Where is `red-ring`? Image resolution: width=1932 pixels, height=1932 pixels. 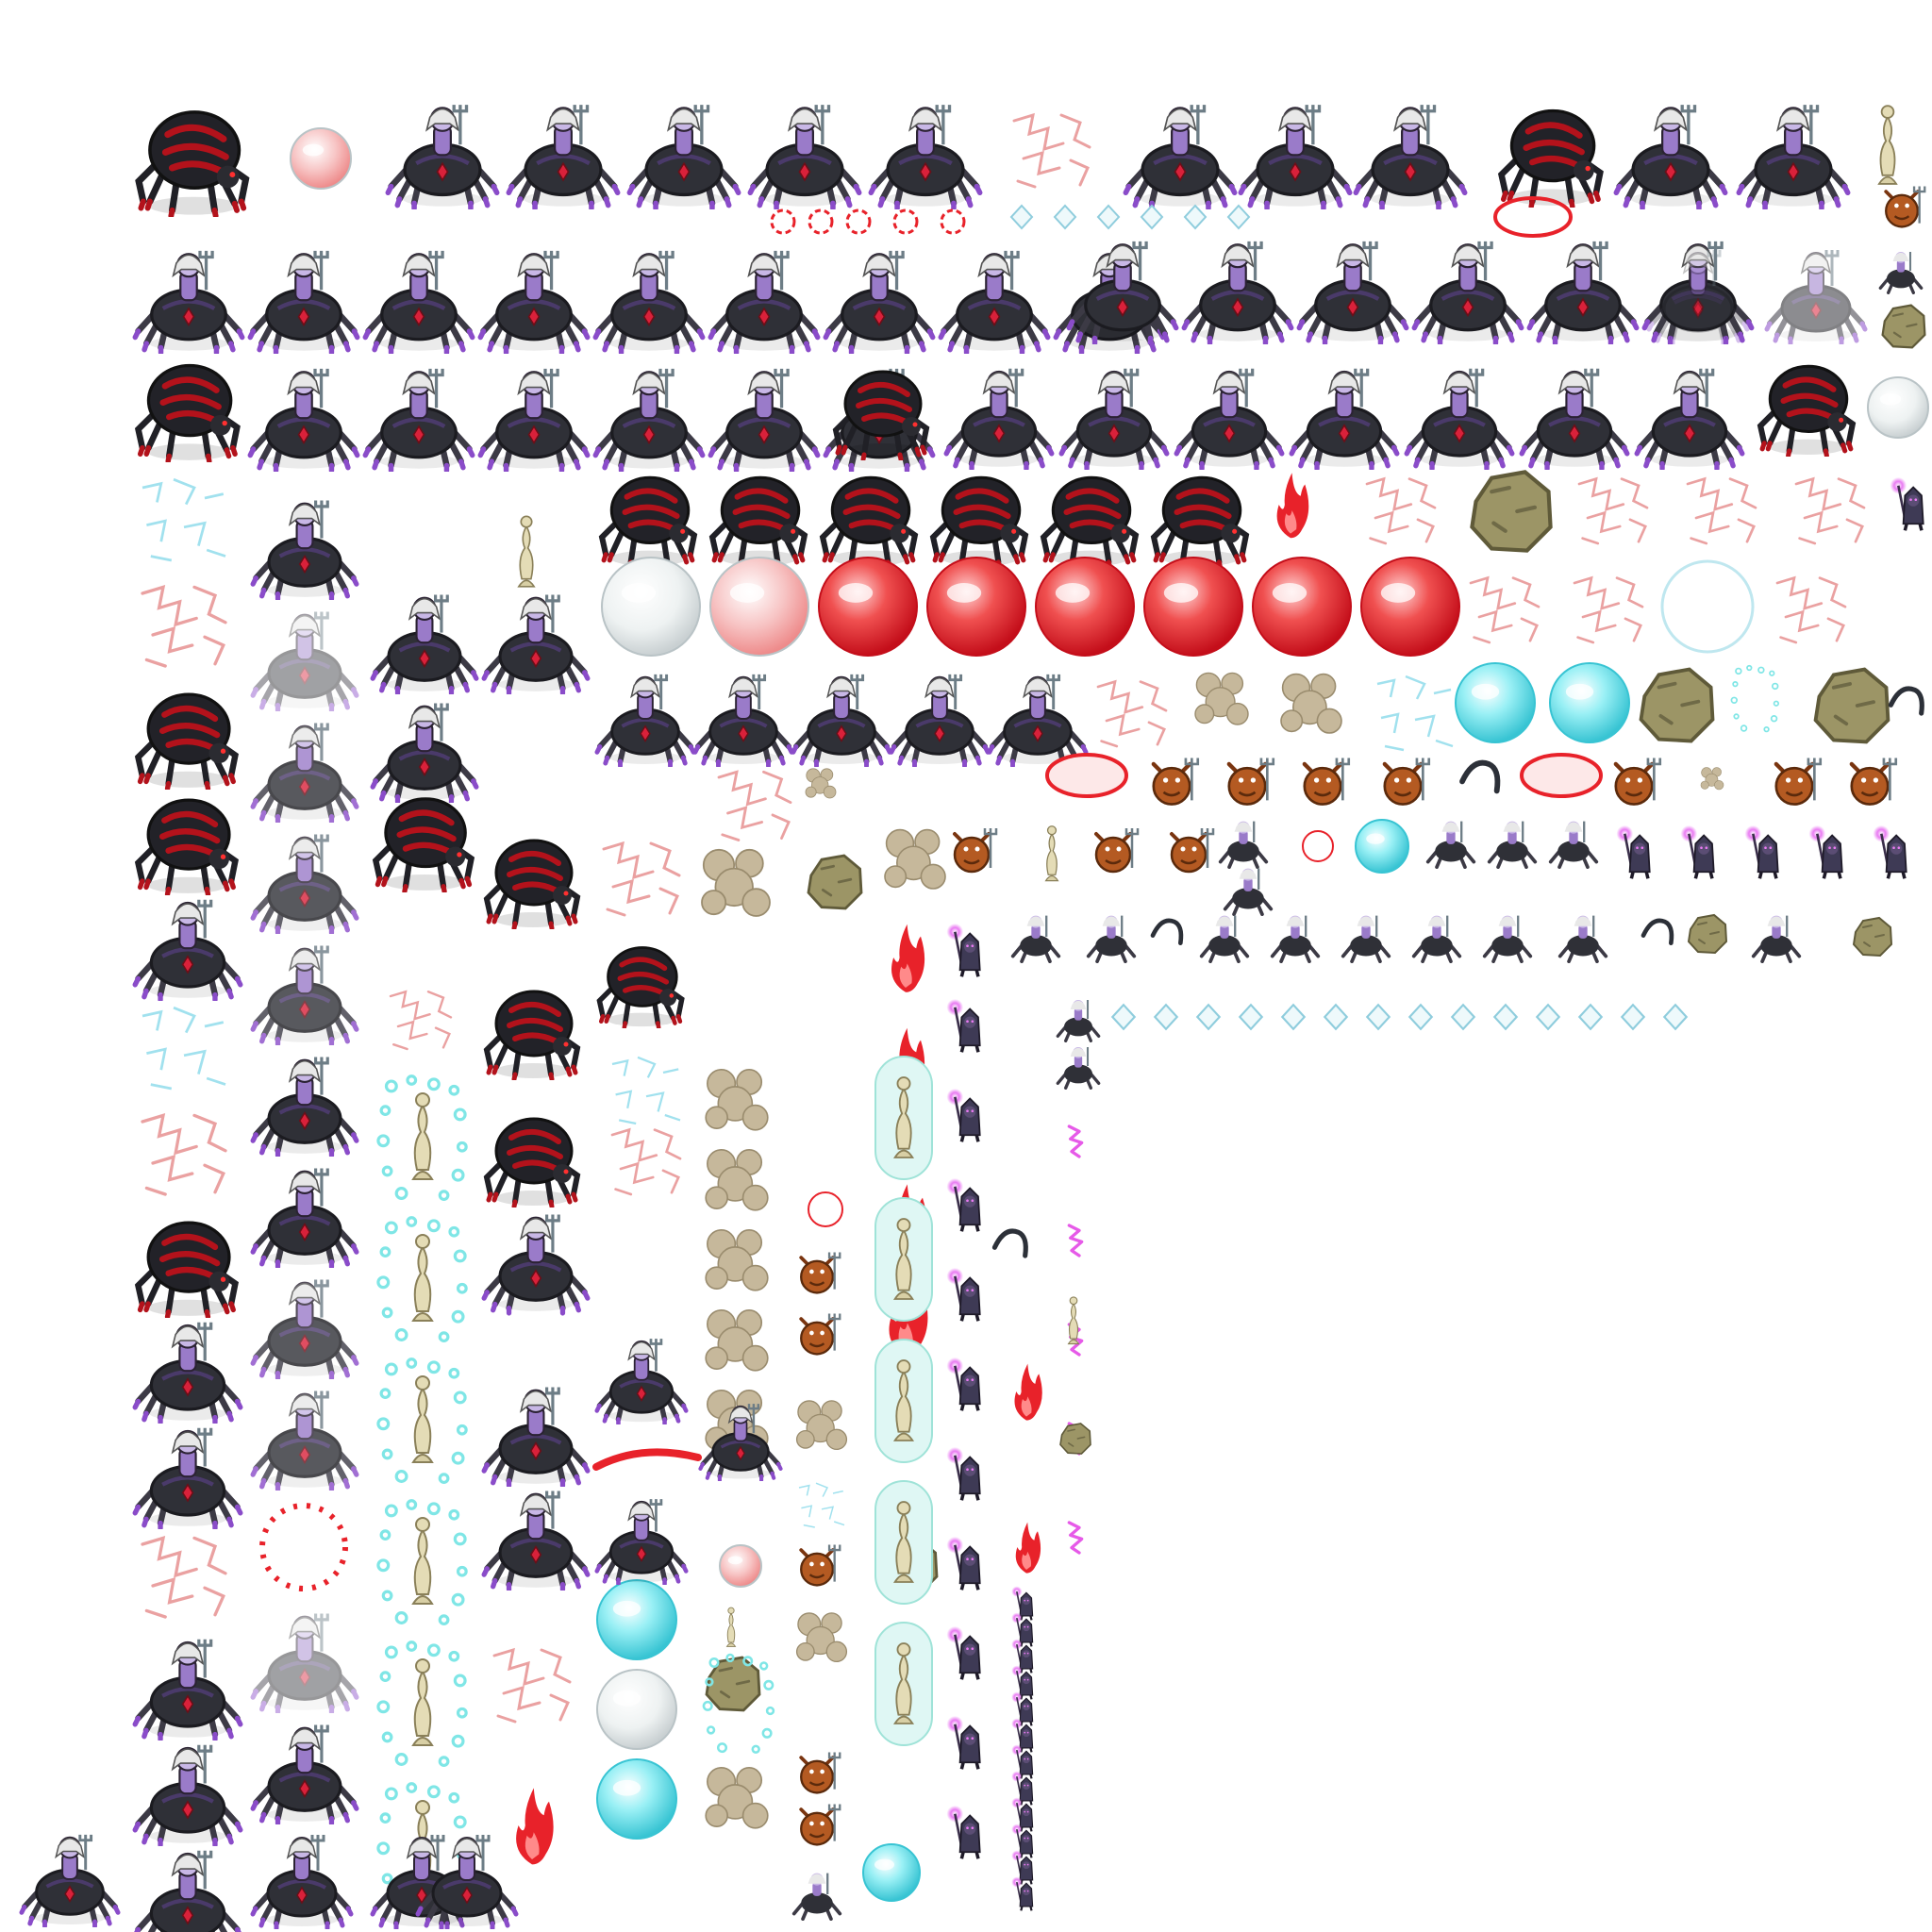 red-ring is located at coordinates (826, 1209).